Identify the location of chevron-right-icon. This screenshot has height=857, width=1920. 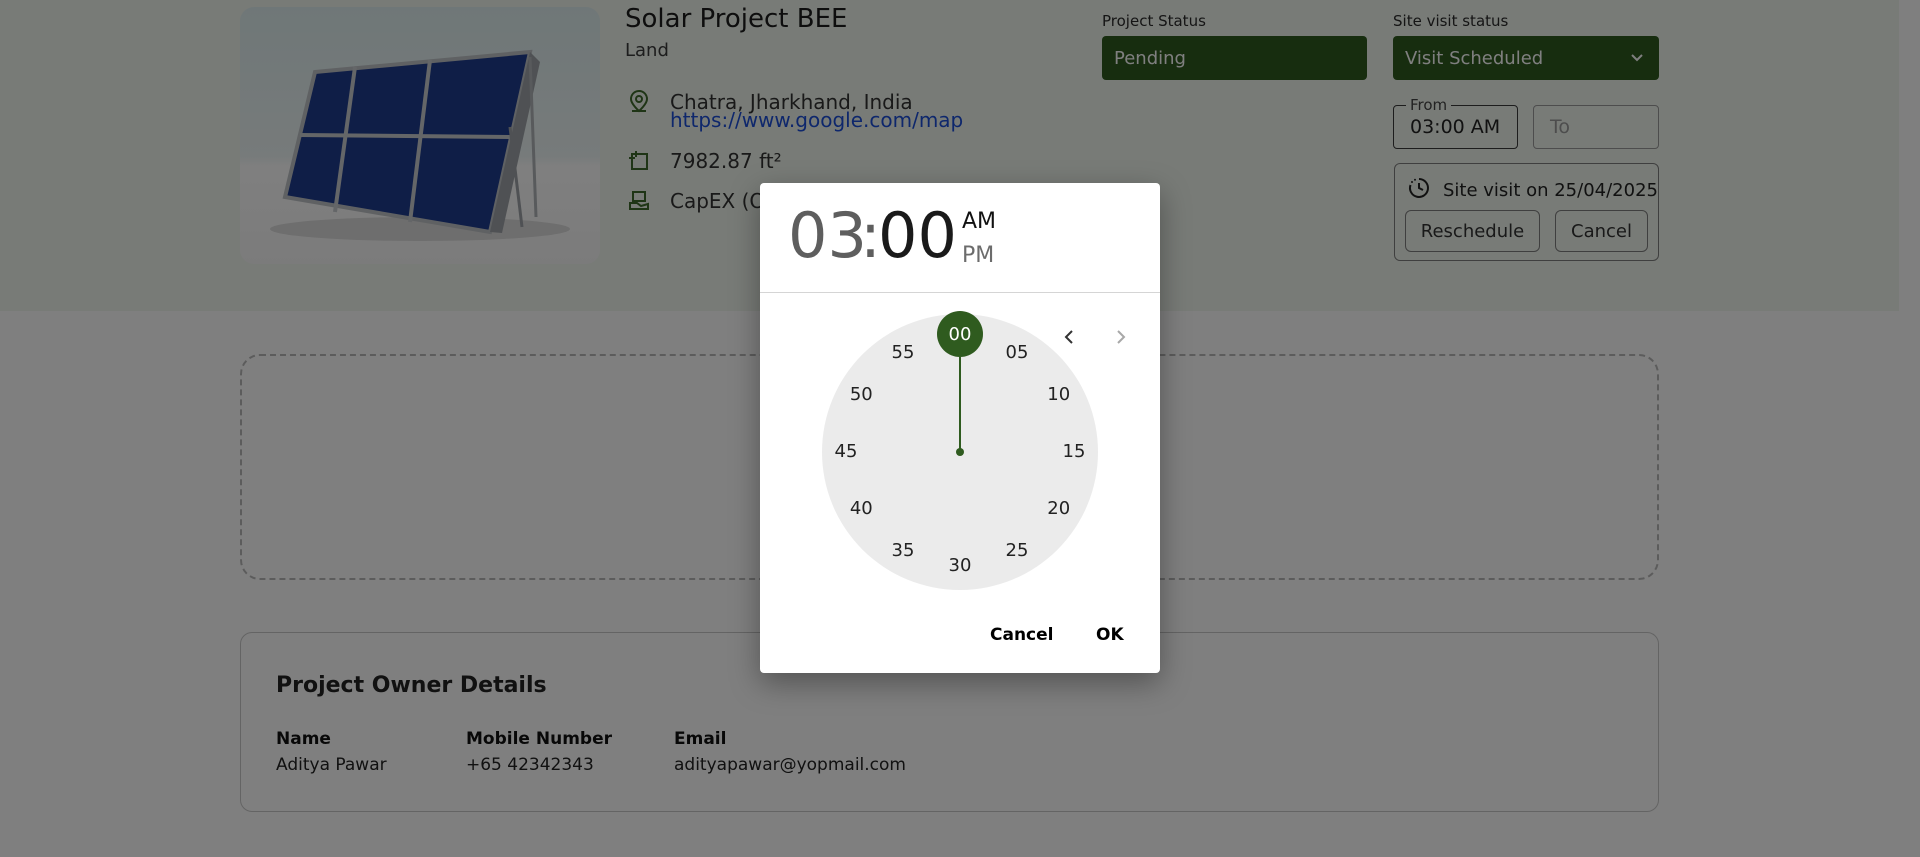
(1120, 337).